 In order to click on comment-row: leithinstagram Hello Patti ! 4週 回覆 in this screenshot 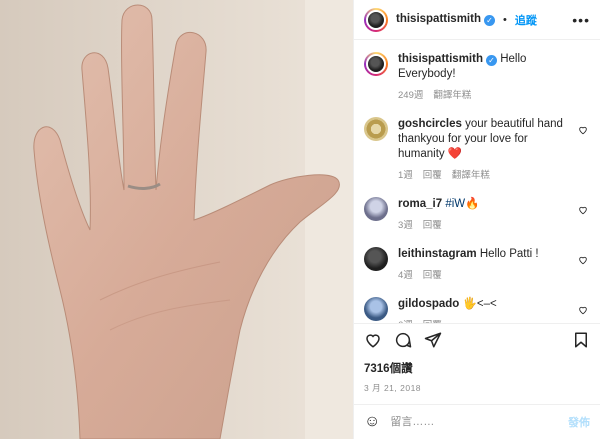, I will do `click(477, 265)`.